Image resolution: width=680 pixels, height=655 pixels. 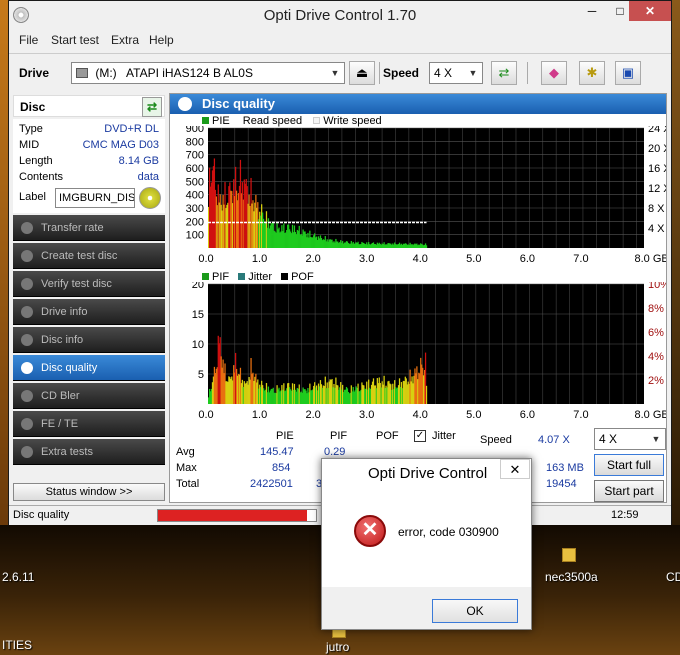 What do you see at coordinates (18, 577) in the screenshot?
I see `desktop-label: 2.6.11` at bounding box center [18, 577].